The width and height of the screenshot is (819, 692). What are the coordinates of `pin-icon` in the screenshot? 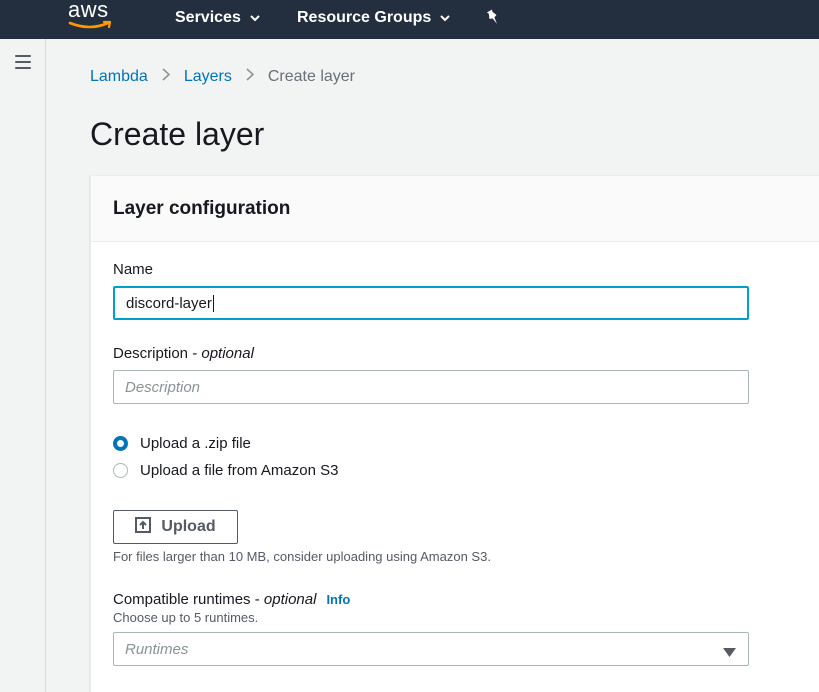 It's located at (493, 18).